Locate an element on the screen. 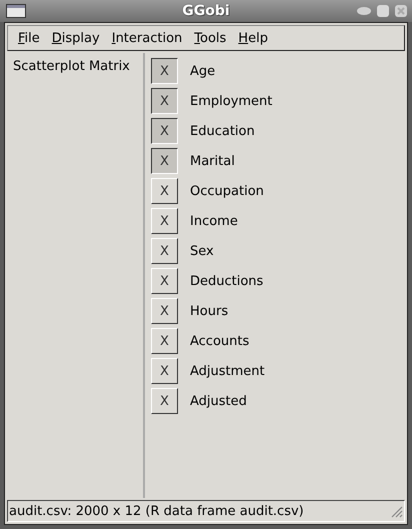  variable-label: Age is located at coordinates (203, 71).